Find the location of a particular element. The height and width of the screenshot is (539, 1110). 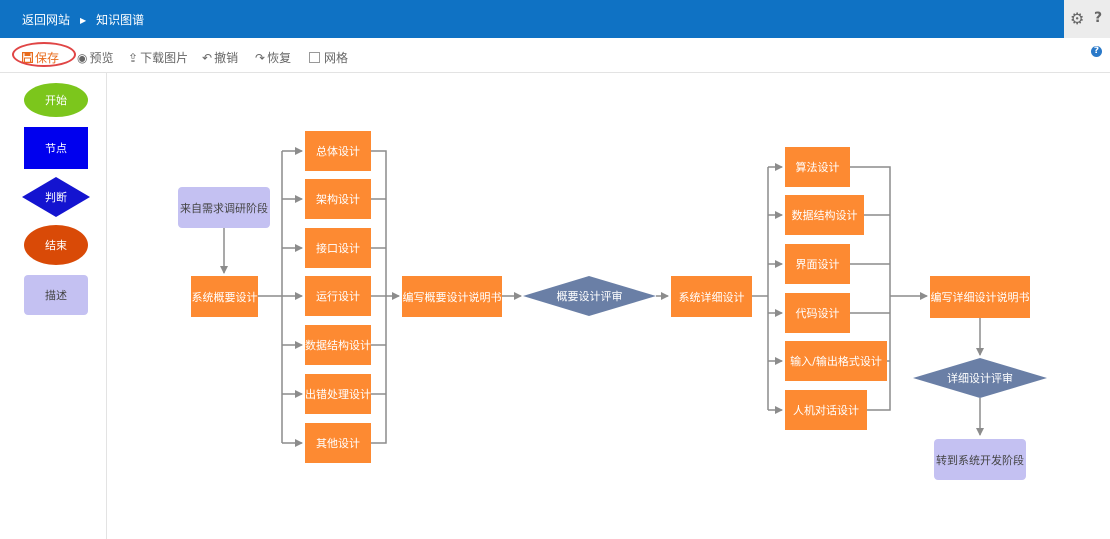

interface-design-node: 接口设计 is located at coordinates (338, 248).